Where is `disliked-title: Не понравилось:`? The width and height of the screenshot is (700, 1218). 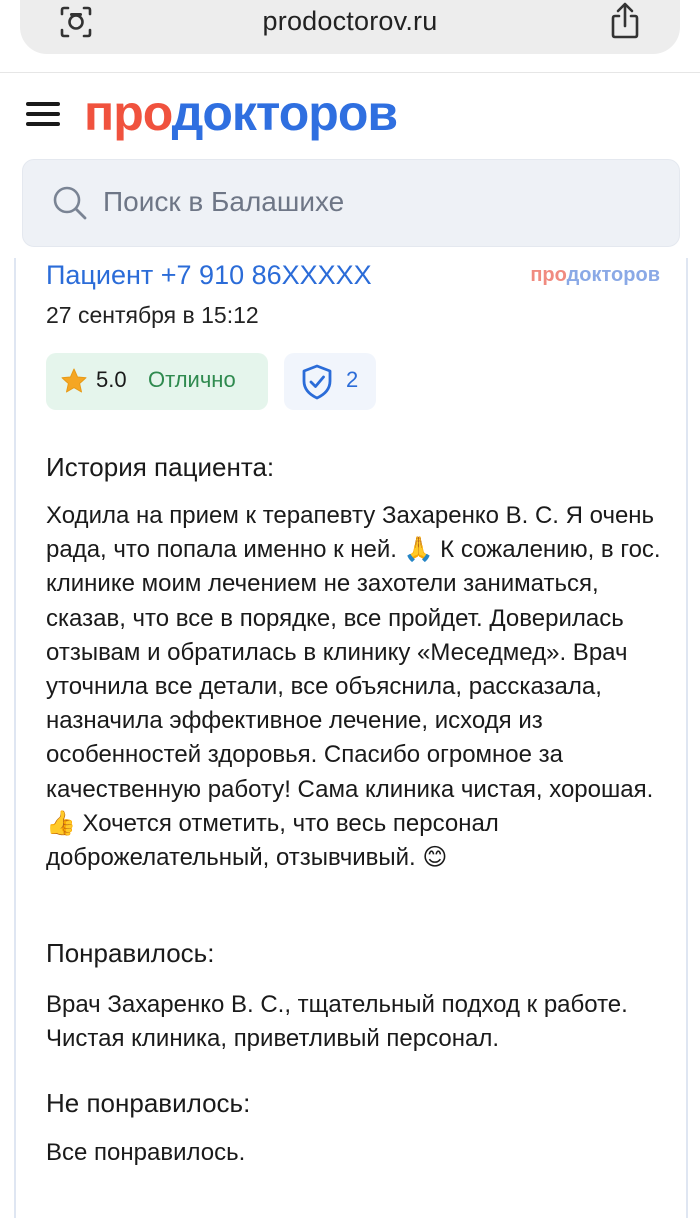 disliked-title: Не понравилось: is located at coordinates (148, 1103).